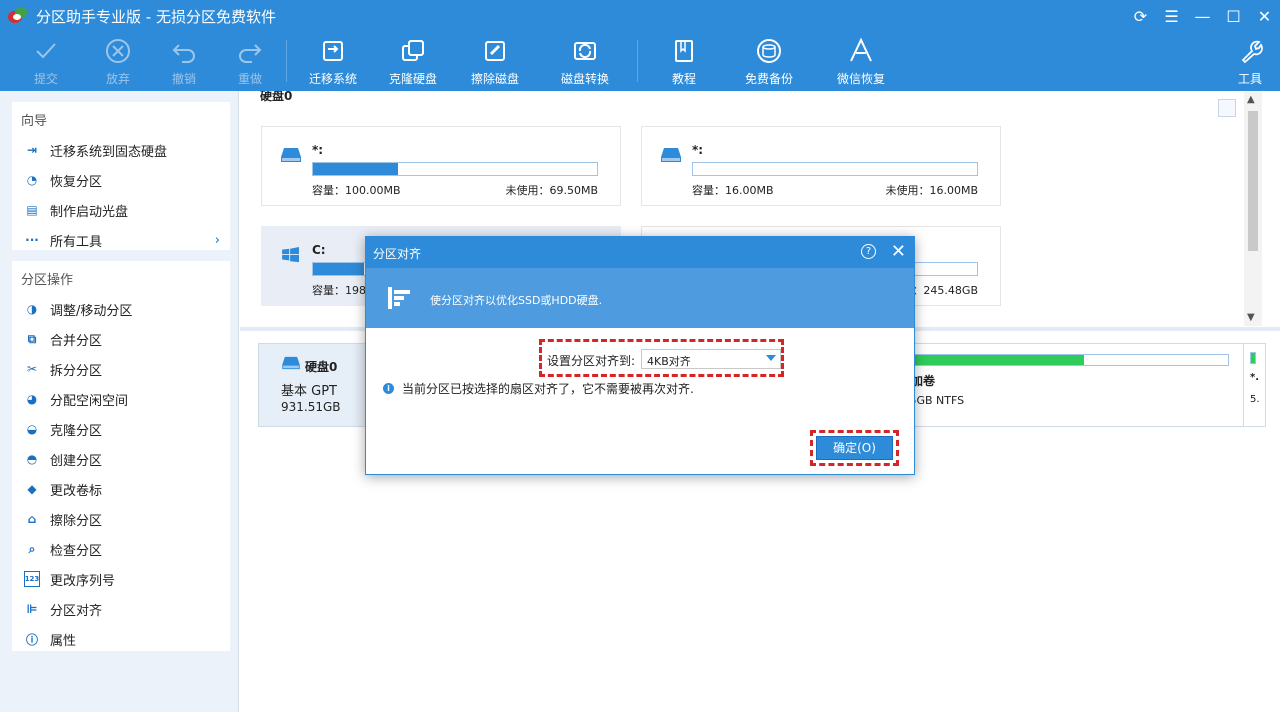  Describe the element at coordinates (32, 459) in the screenshot. I see `create-icon: ◓` at that location.